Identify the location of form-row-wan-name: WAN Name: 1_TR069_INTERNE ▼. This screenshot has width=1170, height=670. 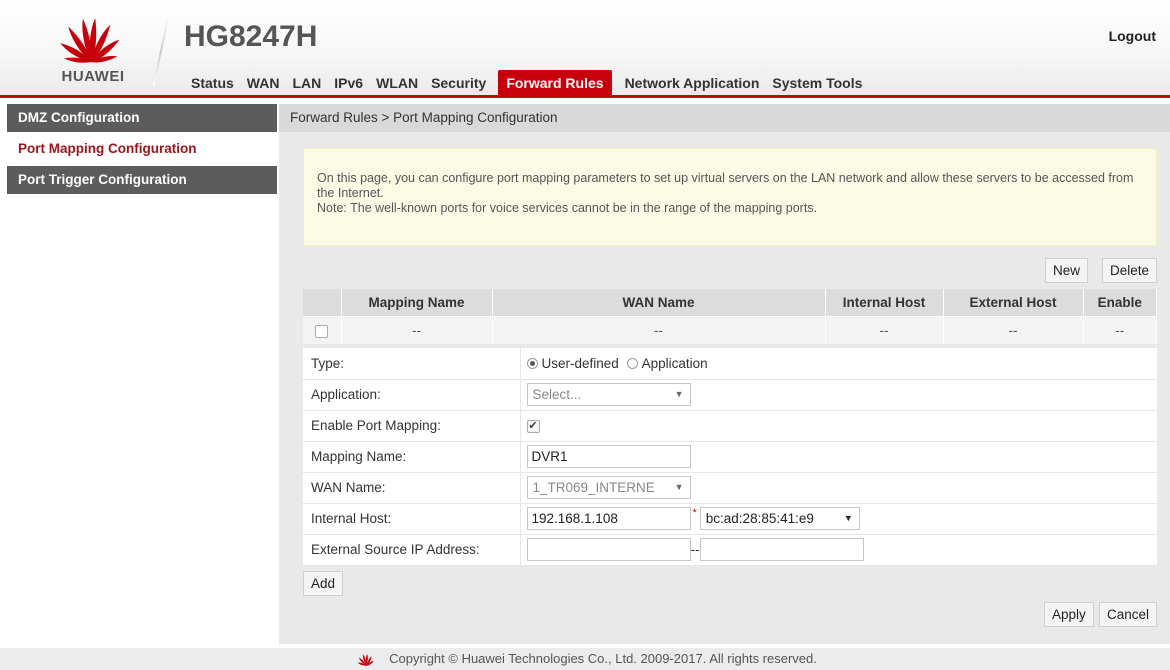
(730, 488).